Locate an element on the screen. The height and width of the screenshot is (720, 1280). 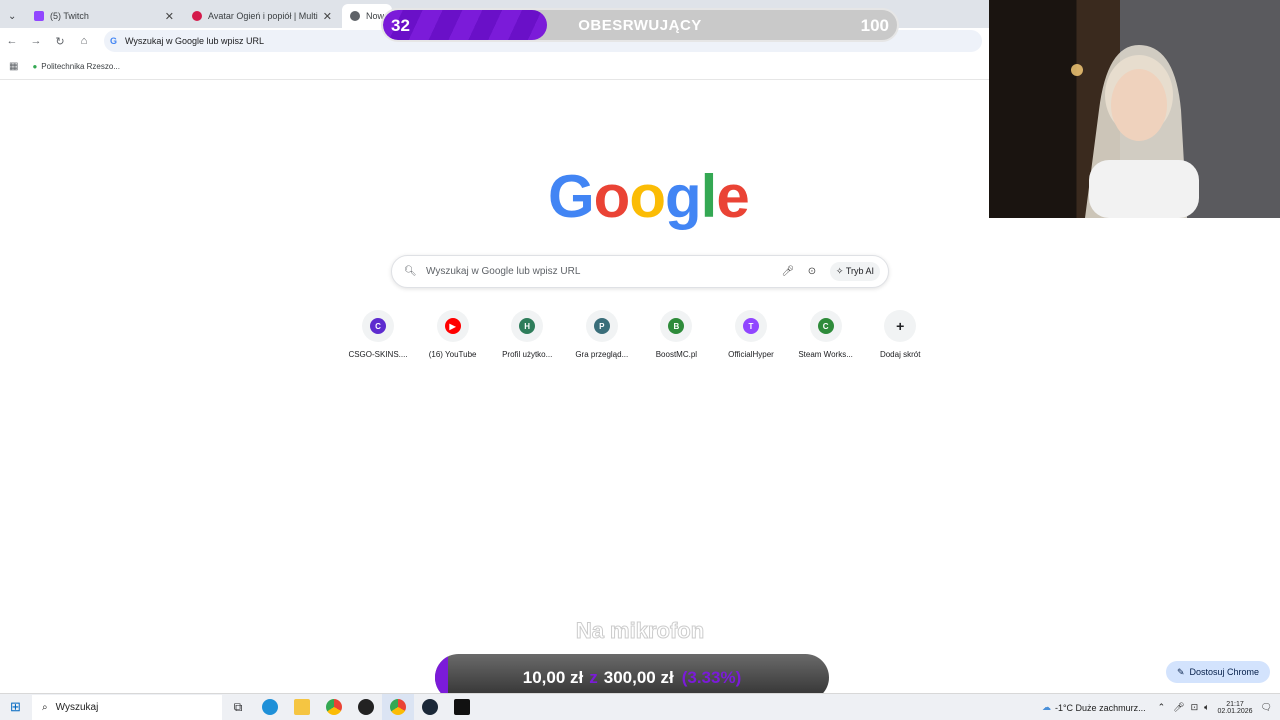
stream-caption: Na mikrofon is located at coordinates (640, 631).